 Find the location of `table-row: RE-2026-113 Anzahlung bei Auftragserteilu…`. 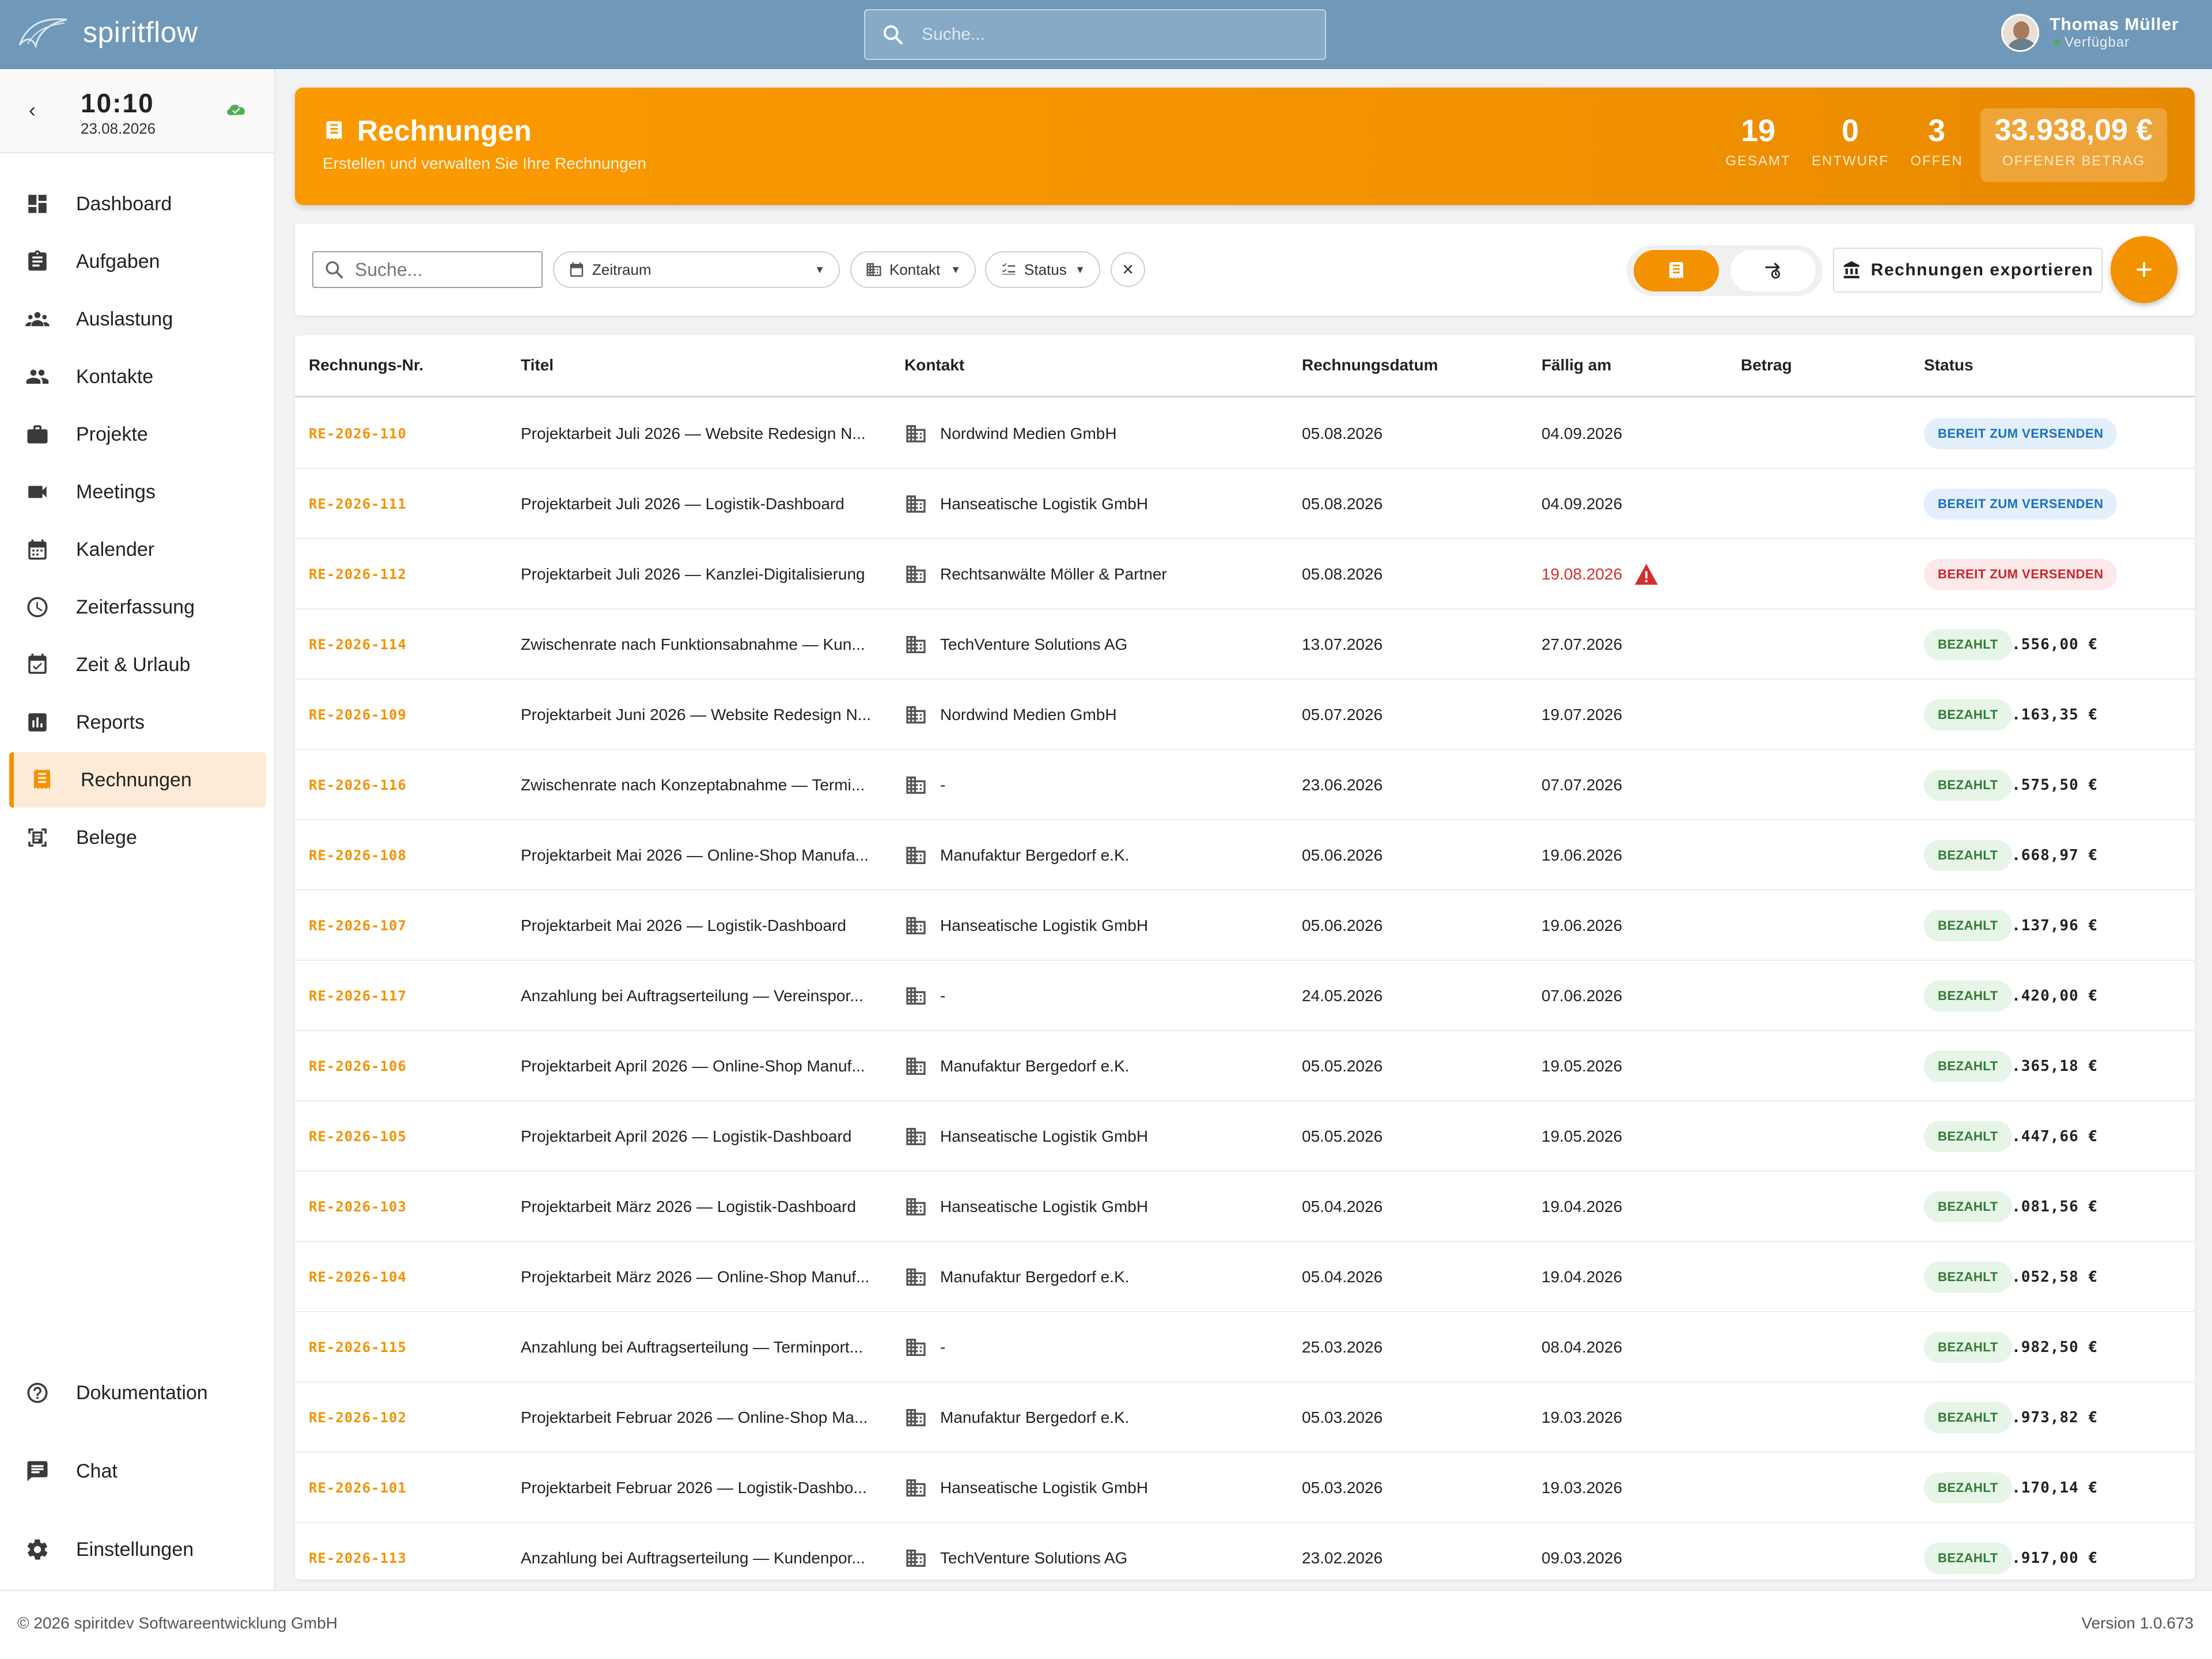

table-row: RE-2026-113 Anzahlung bei Auftragserteilu… is located at coordinates (1245, 1551).